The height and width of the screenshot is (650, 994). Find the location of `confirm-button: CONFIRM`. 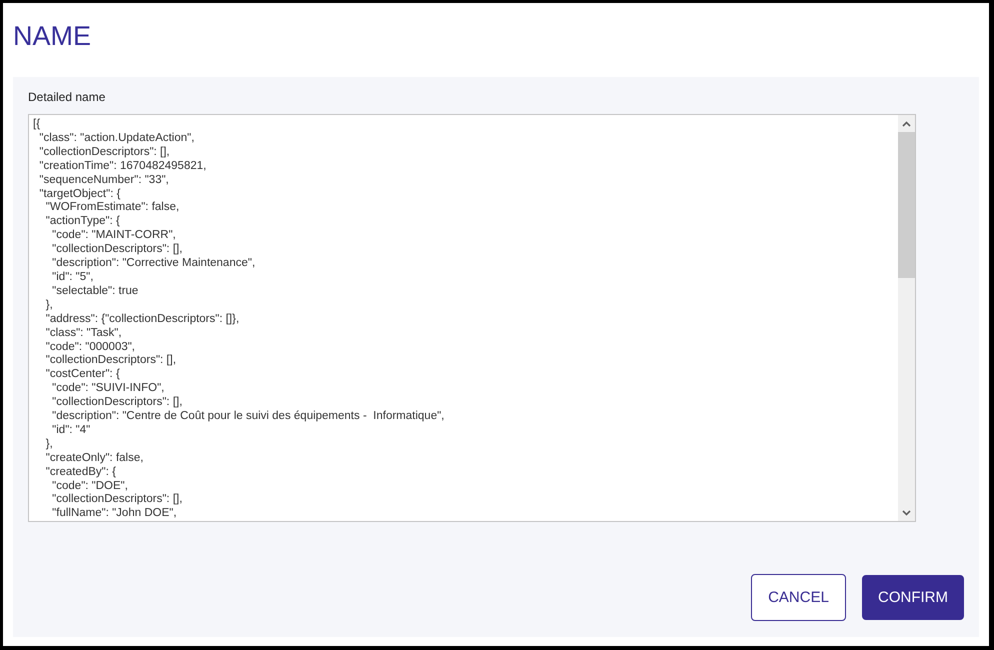

confirm-button: CONFIRM is located at coordinates (913, 597).